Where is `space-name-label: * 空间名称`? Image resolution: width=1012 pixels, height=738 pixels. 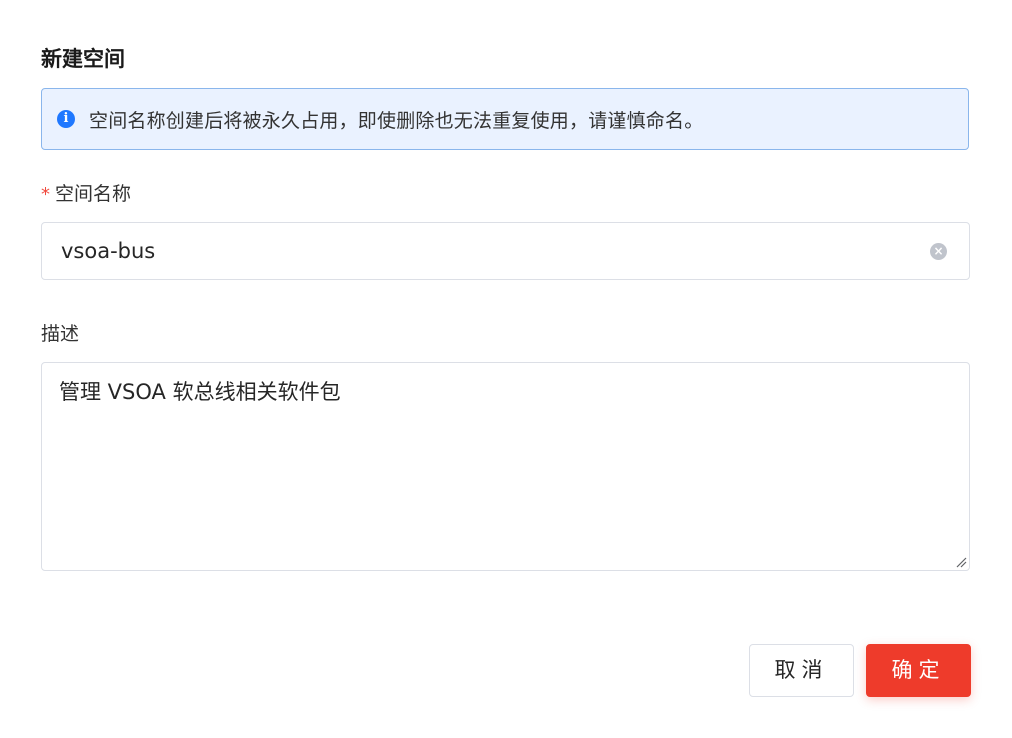
space-name-label: * 空间名称 is located at coordinates (86, 194).